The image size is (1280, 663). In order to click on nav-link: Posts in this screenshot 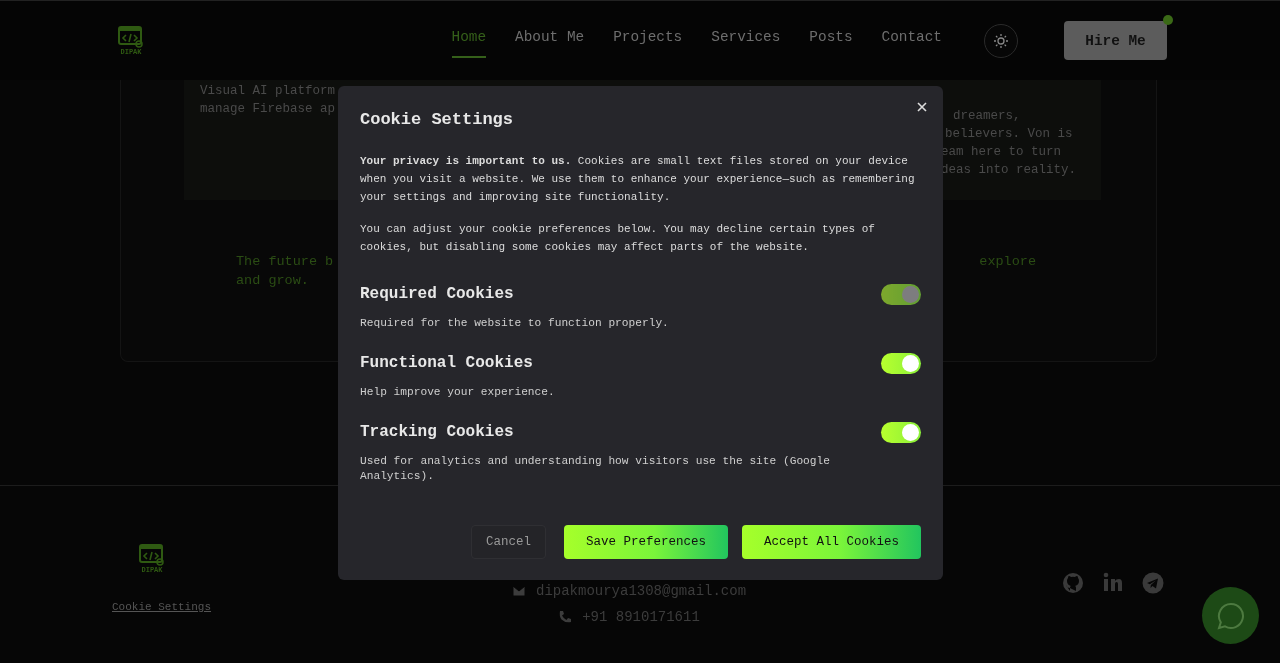, I will do `click(831, 40)`.